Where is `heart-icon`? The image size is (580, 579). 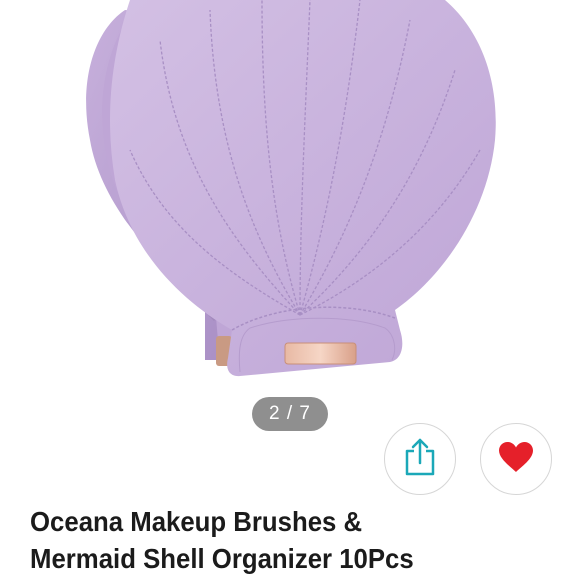
heart-icon is located at coordinates (516, 459).